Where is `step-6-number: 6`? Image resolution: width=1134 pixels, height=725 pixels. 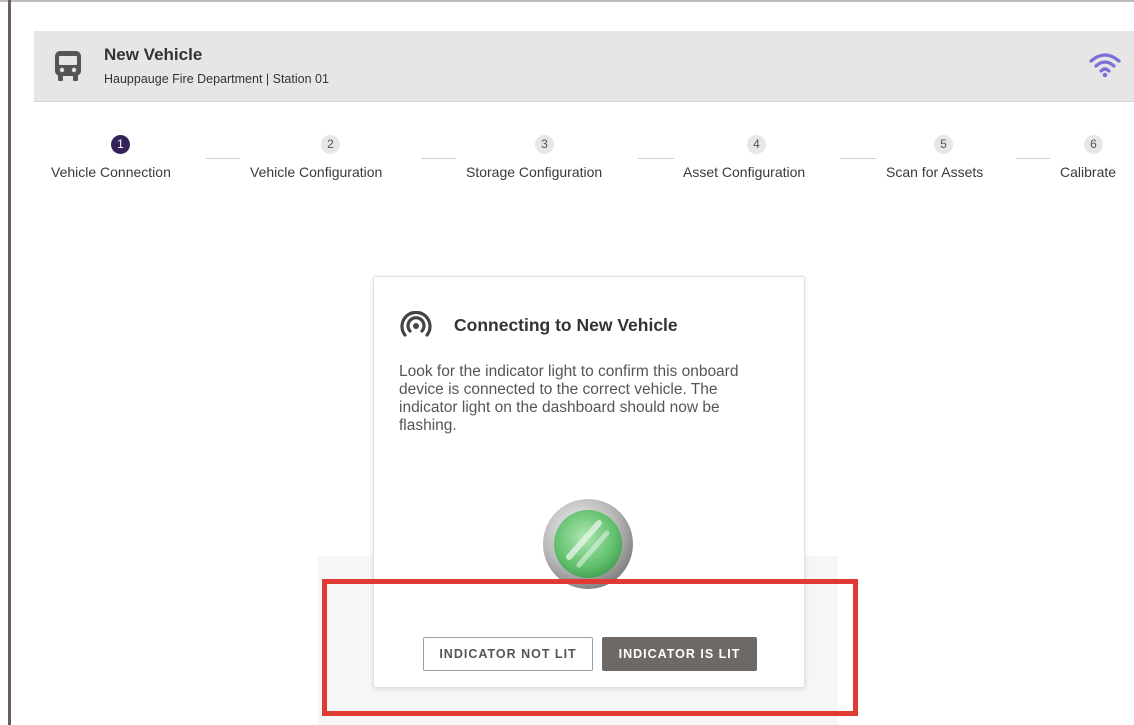 step-6-number: 6 is located at coordinates (1093, 144).